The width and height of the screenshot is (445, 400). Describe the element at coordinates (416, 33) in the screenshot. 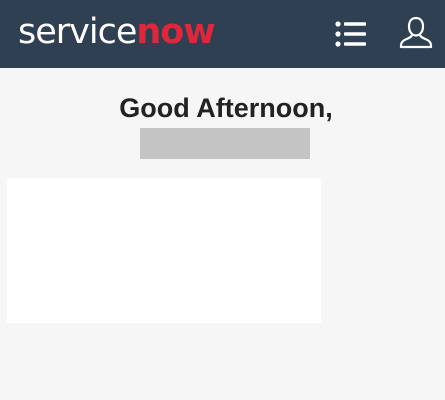

I see `user-profile-icon` at that location.